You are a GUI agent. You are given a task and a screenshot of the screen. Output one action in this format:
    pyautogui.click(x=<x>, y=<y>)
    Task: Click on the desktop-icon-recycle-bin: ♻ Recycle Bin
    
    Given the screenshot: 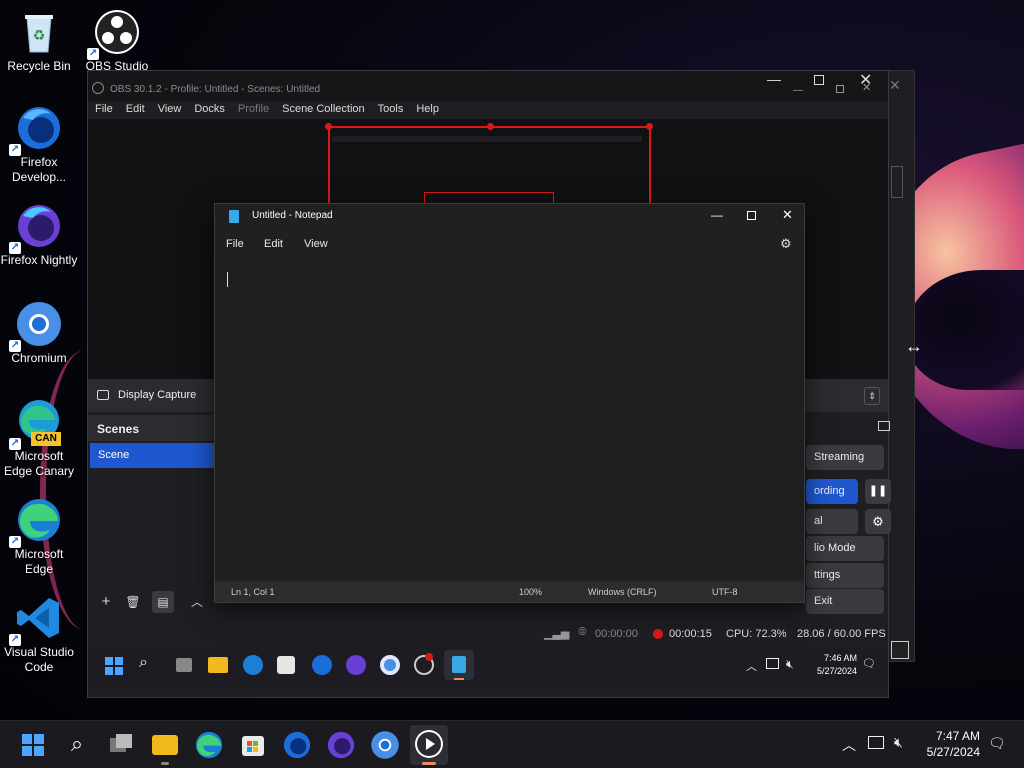 What is the action you would take?
    pyautogui.click(x=39, y=41)
    